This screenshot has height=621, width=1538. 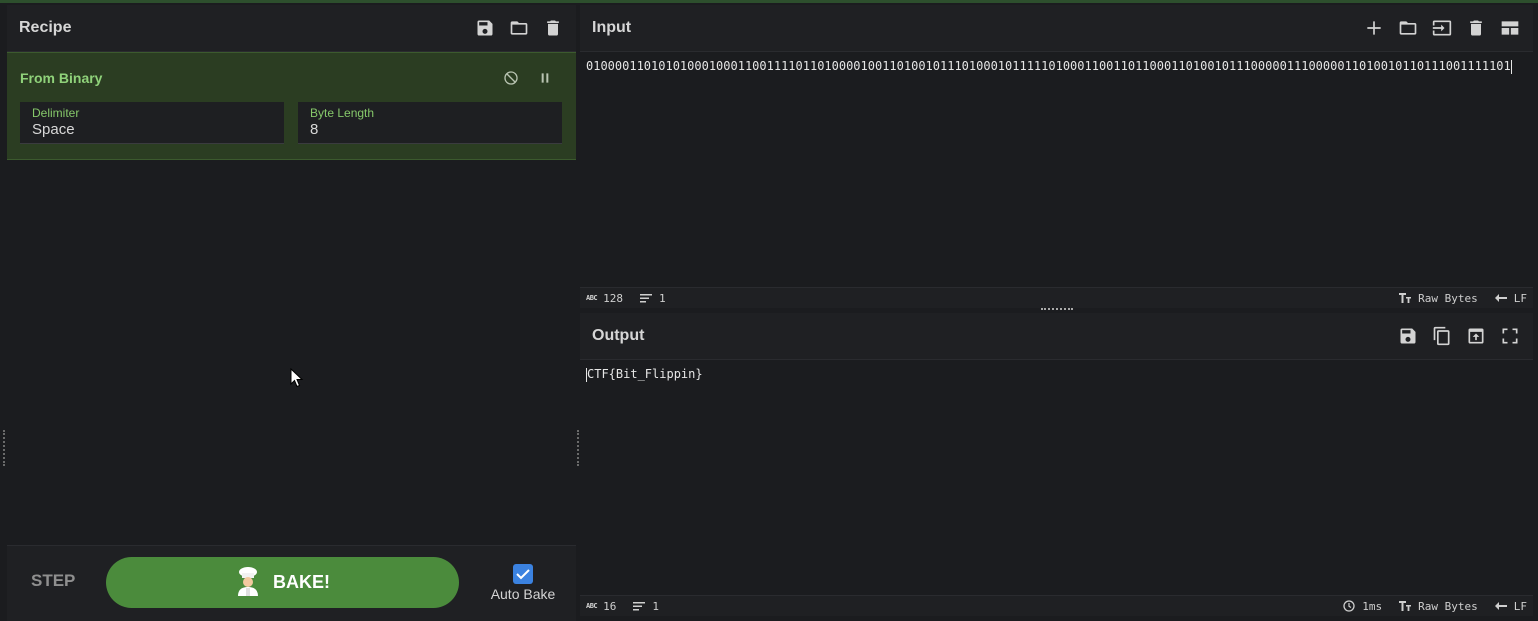 I want to click on input-eol-value: LF, so click(x=1520, y=298).